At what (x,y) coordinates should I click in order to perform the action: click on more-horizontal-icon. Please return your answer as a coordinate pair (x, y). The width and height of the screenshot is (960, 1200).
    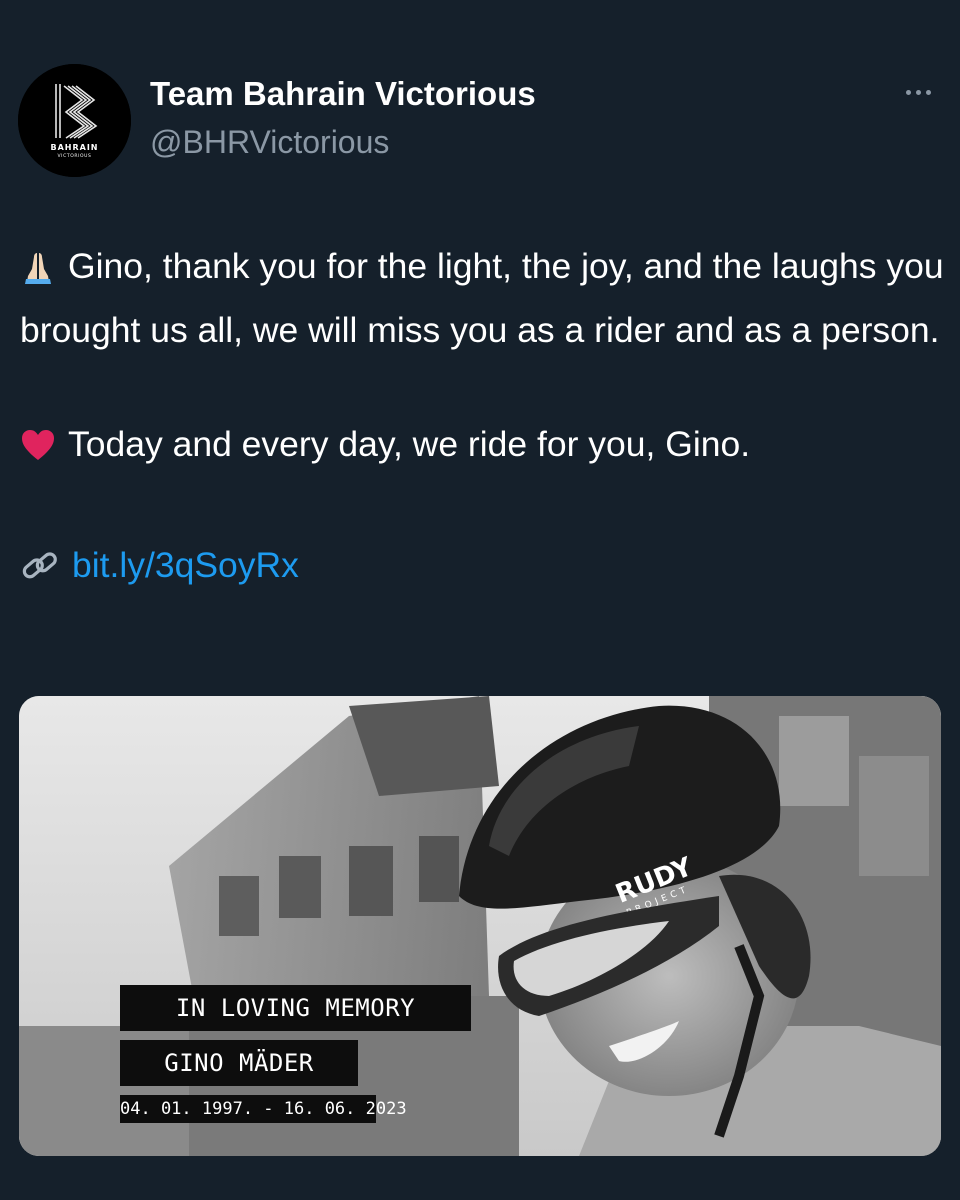
    Looking at the image, I should click on (908, 92).